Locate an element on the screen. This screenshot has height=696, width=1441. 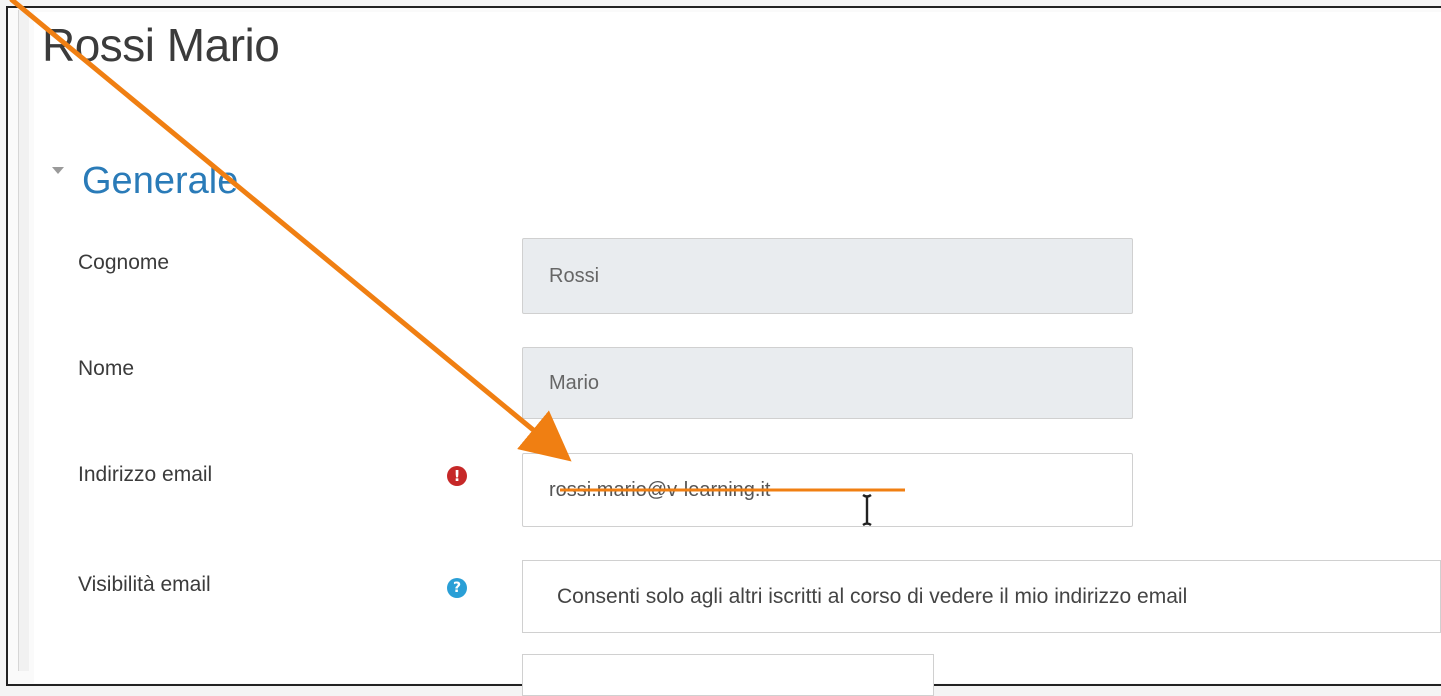
section-title: Generale is located at coordinates (160, 181).